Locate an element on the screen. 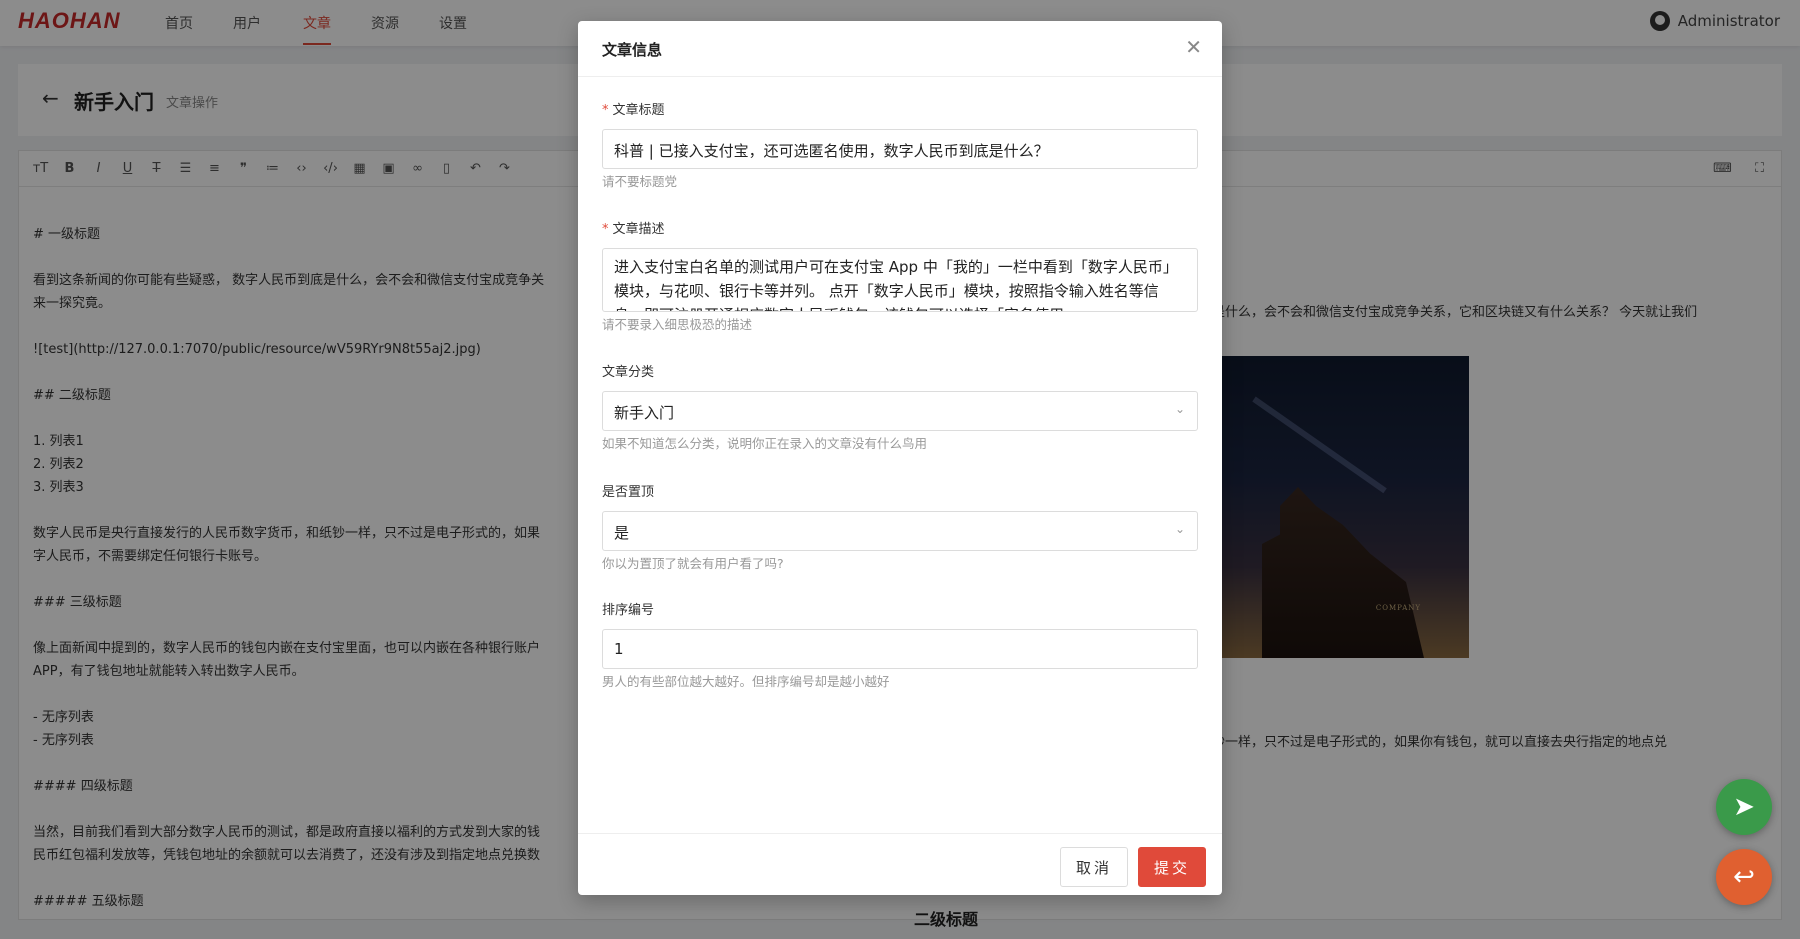  modal-footer: 取消 提交 is located at coordinates (900, 864).